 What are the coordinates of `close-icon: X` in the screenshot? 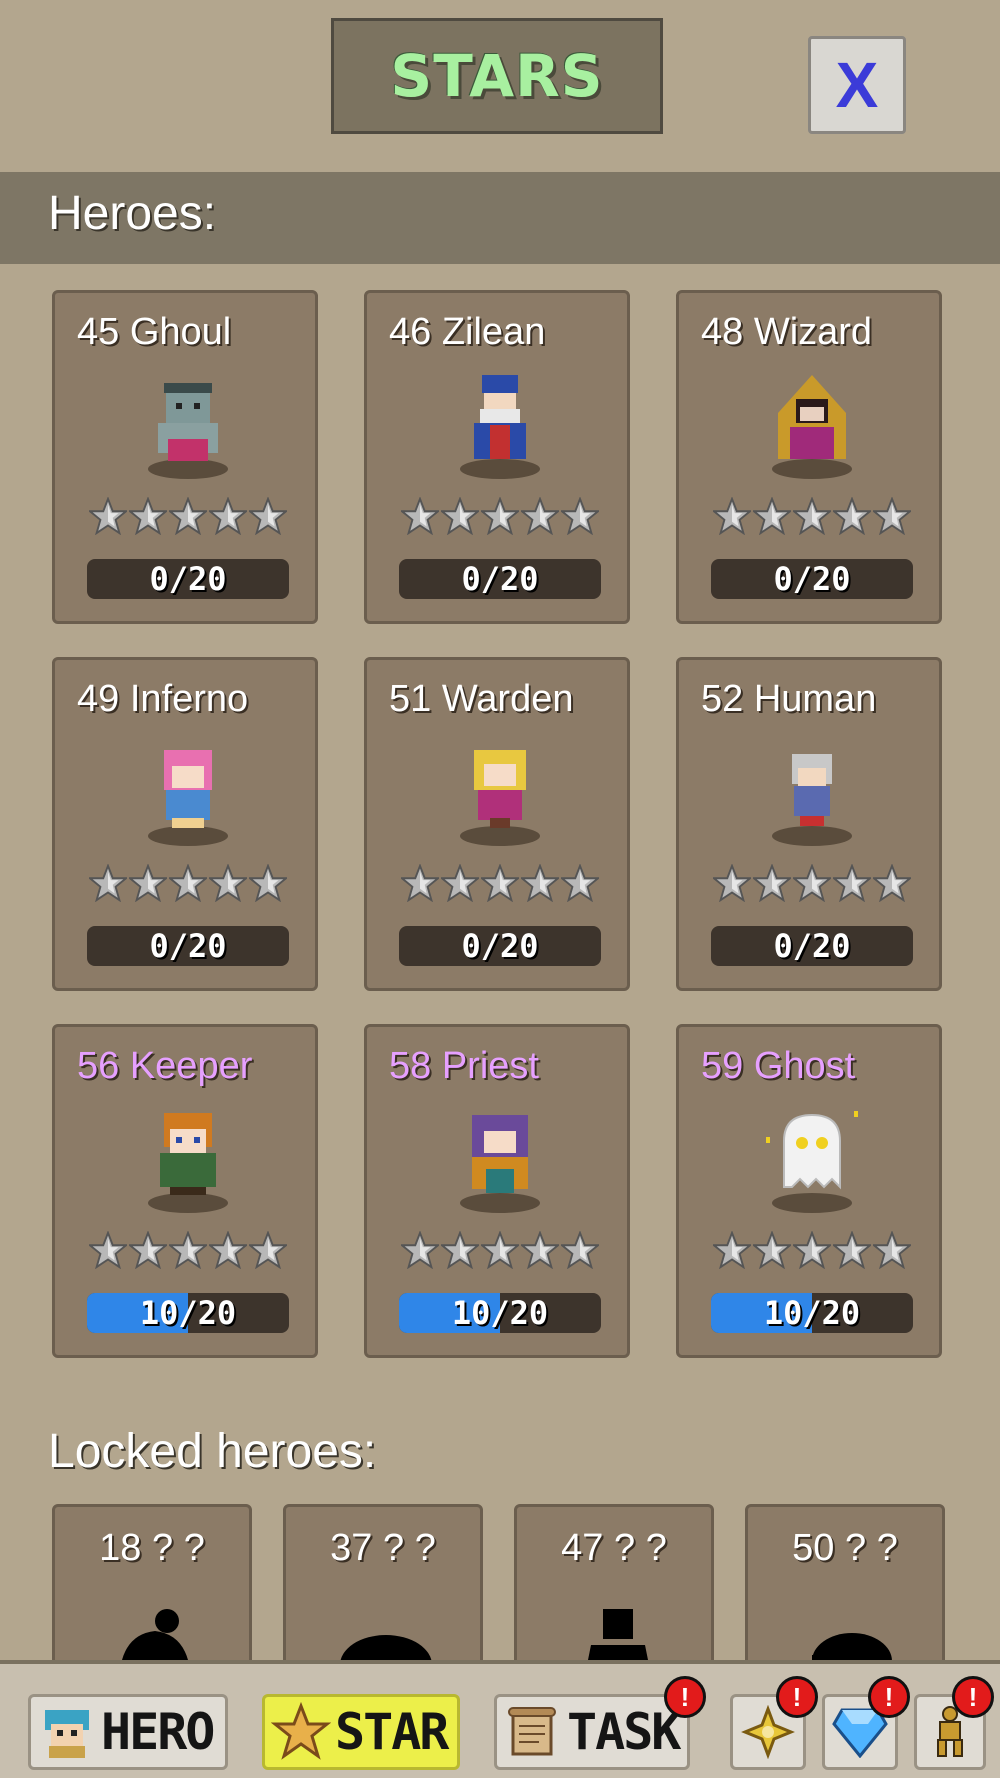 It's located at (857, 85).